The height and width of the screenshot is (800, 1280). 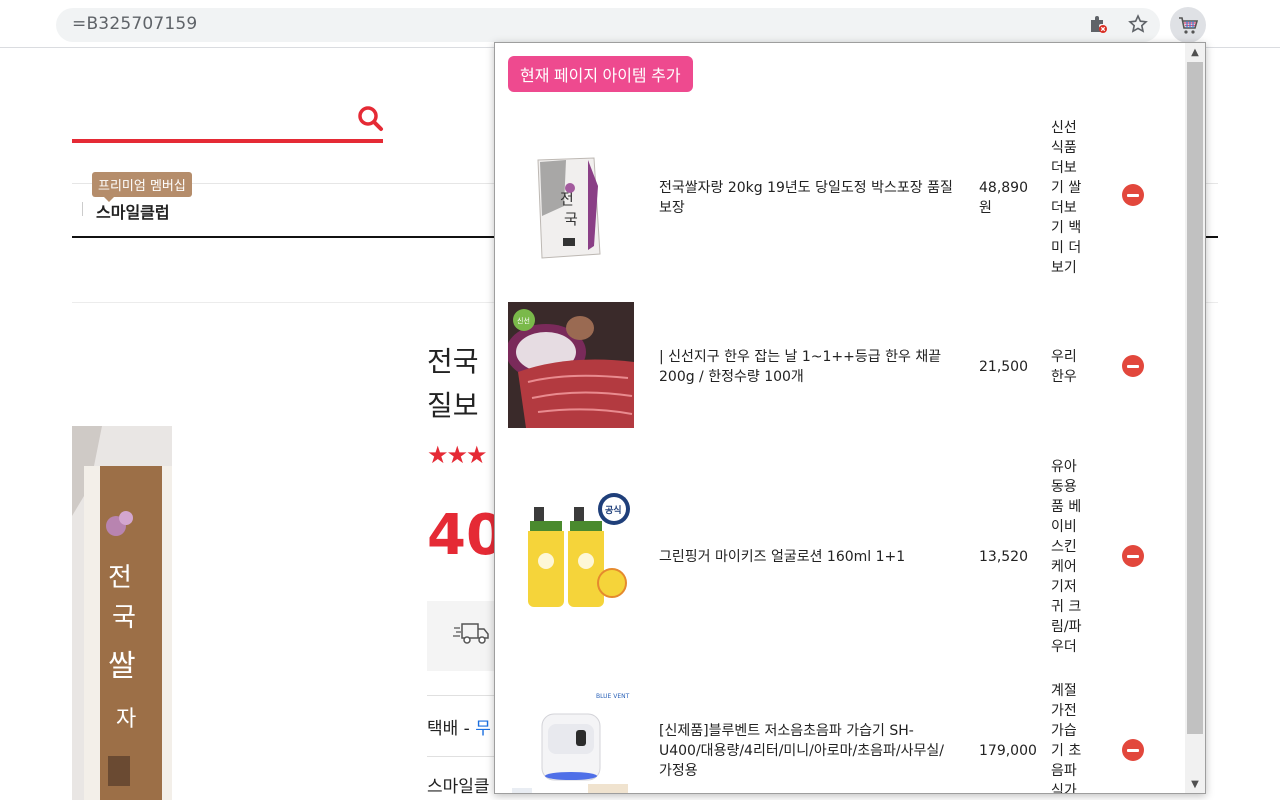 What do you see at coordinates (1138, 24) in the screenshot?
I see `bookmark-star-icon` at bounding box center [1138, 24].